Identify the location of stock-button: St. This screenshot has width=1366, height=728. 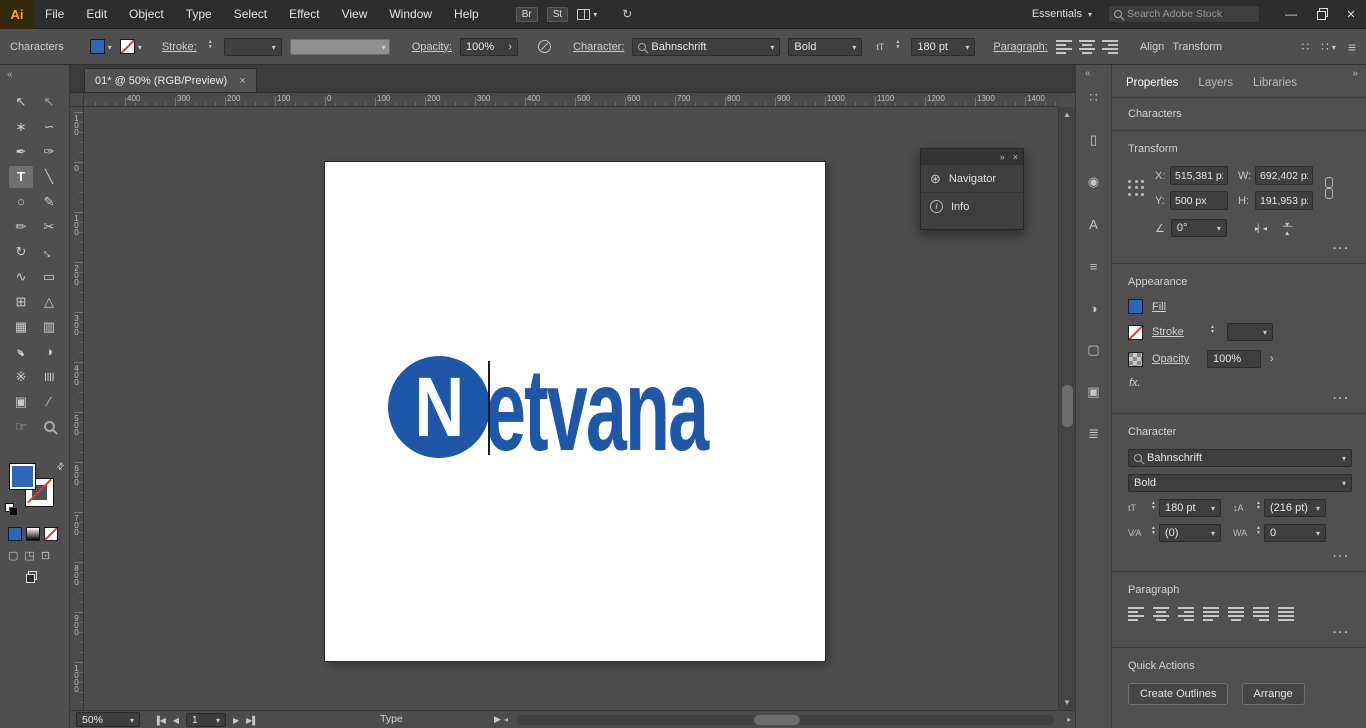
(557, 14).